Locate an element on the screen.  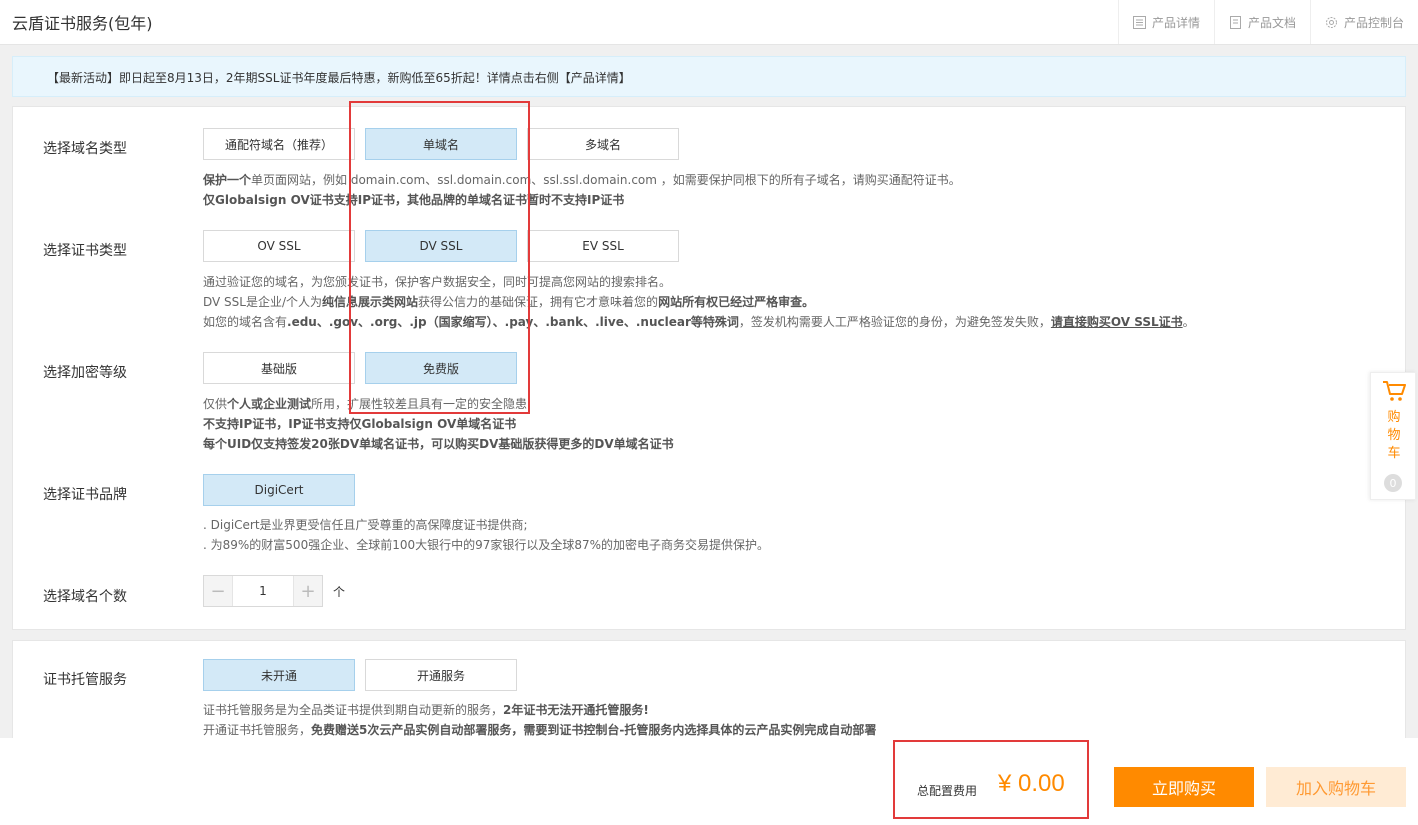
product-details-link: 产品详情 is located at coordinates (1165, 22).